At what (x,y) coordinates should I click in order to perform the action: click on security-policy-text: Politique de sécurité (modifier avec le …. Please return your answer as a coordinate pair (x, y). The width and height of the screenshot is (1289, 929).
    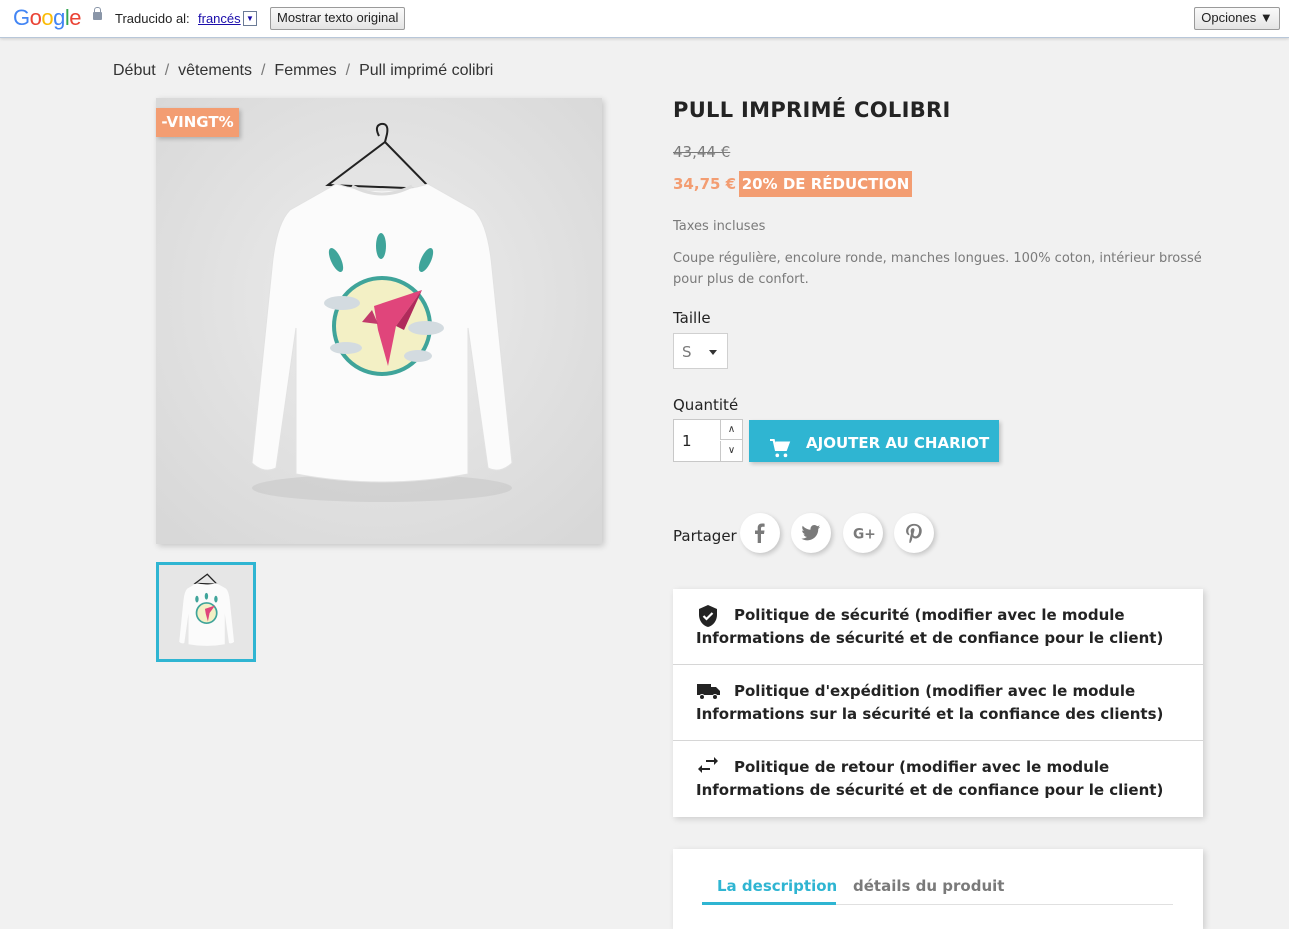
    Looking at the image, I should click on (930, 626).